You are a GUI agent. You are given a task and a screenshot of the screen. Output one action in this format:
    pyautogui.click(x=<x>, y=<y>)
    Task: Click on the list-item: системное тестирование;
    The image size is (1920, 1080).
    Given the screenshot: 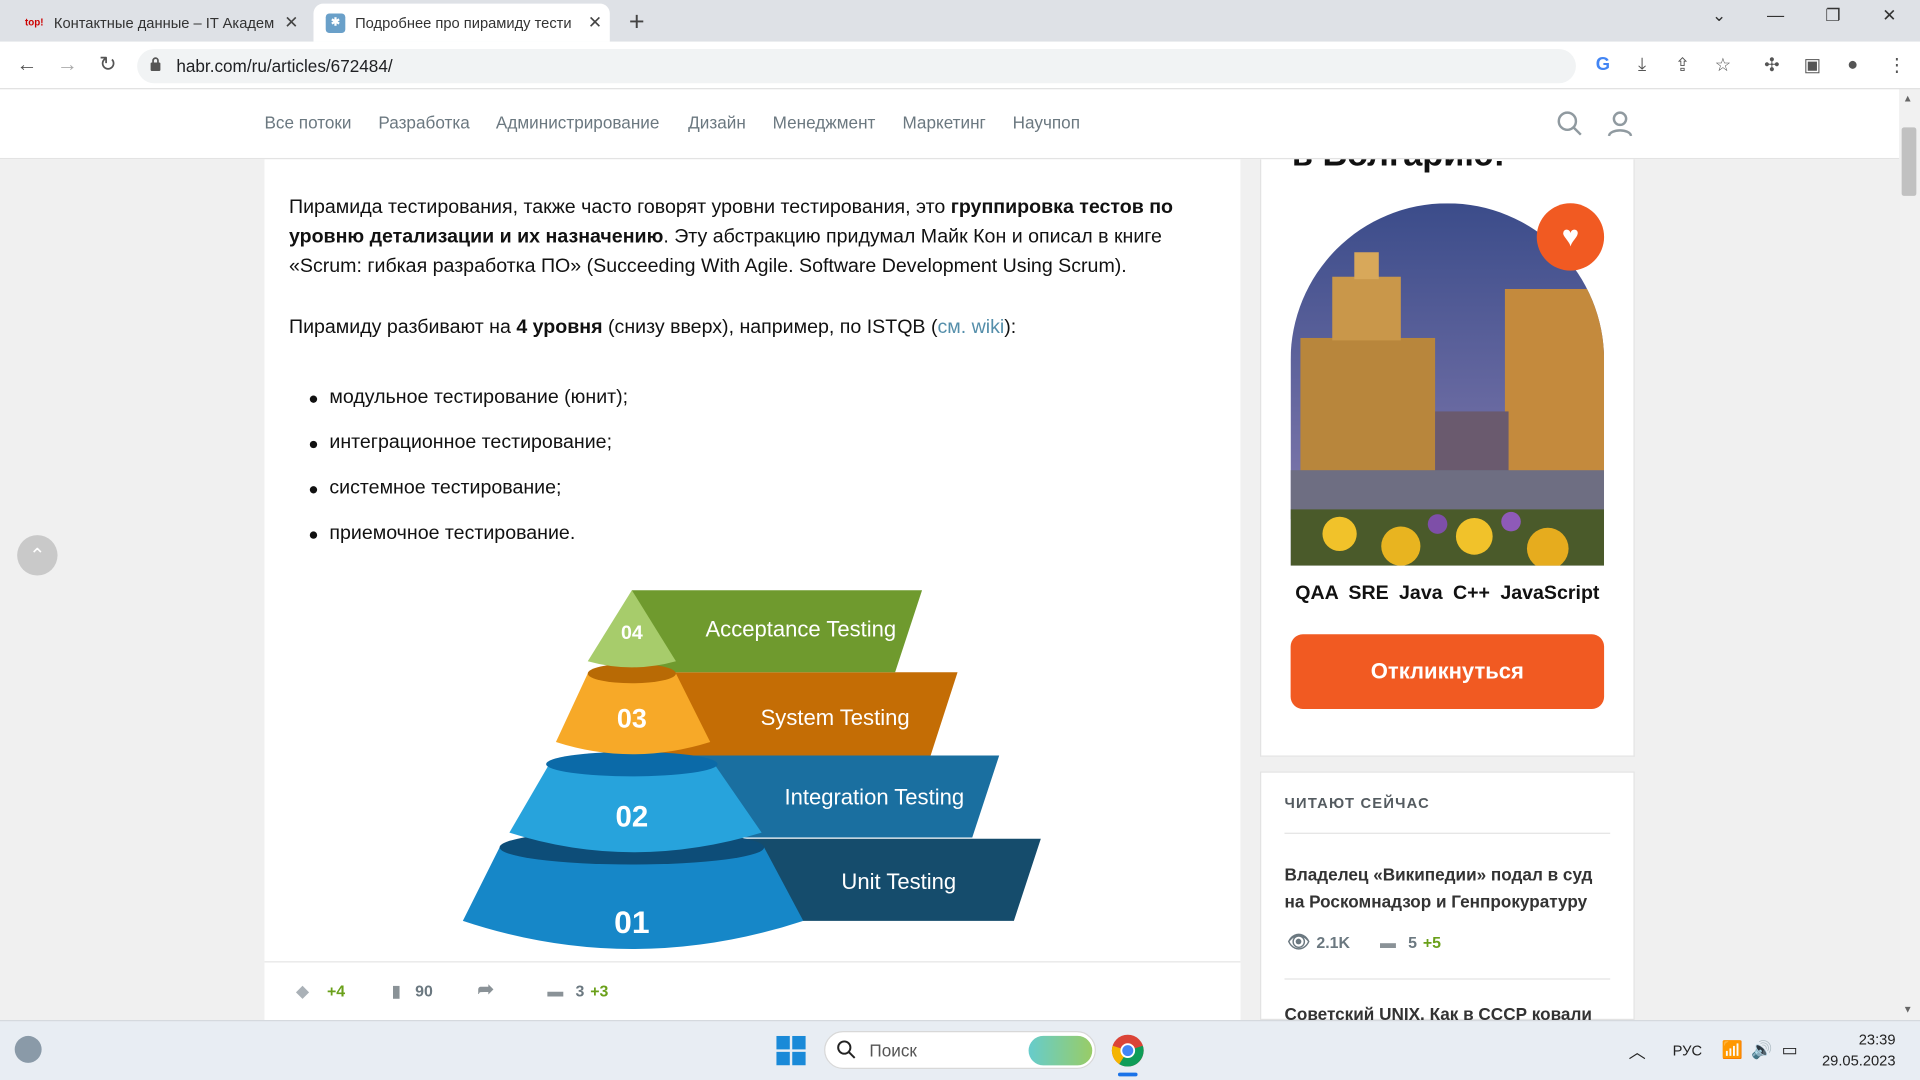 What is the action you would take?
    pyautogui.click(x=445, y=488)
    